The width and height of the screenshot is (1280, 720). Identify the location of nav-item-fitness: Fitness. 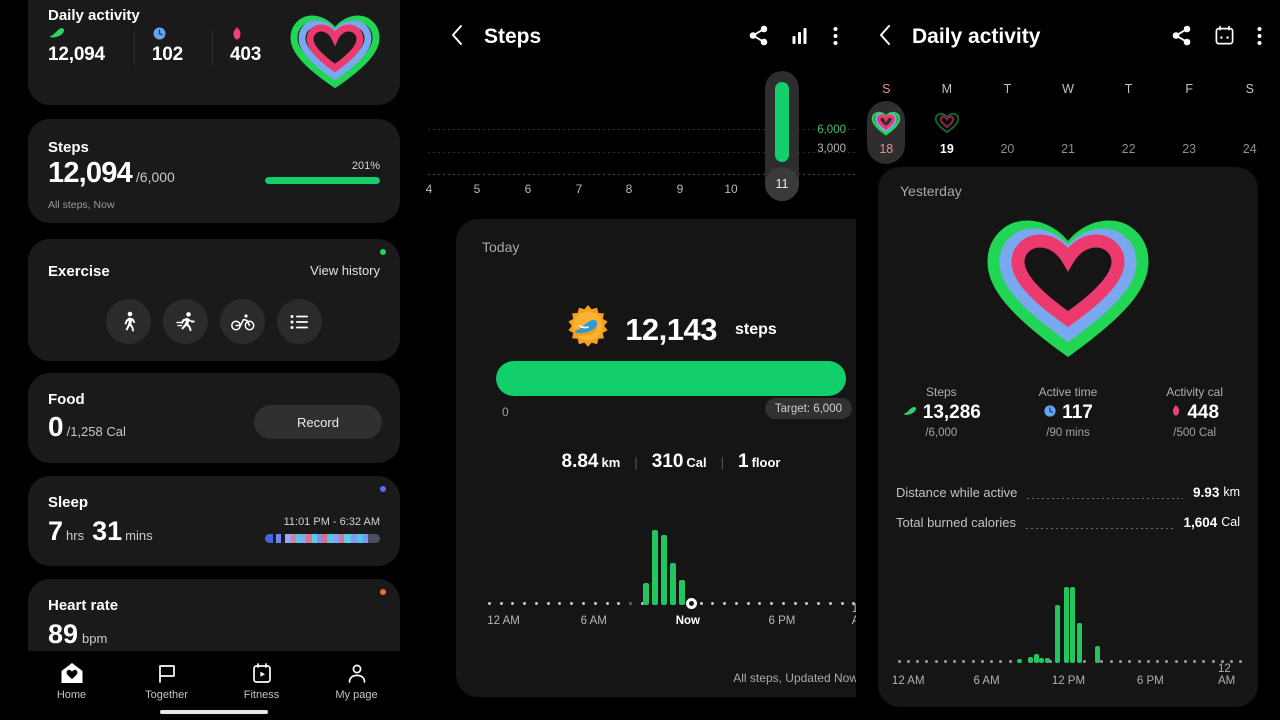
(261, 681).